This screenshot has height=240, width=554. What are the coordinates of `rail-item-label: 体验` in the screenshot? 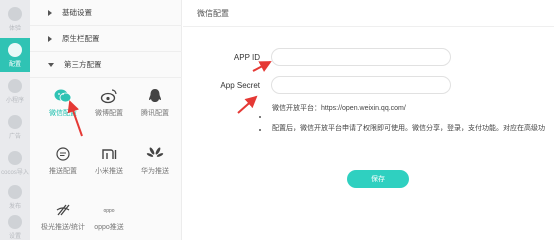 It's located at (14, 28).